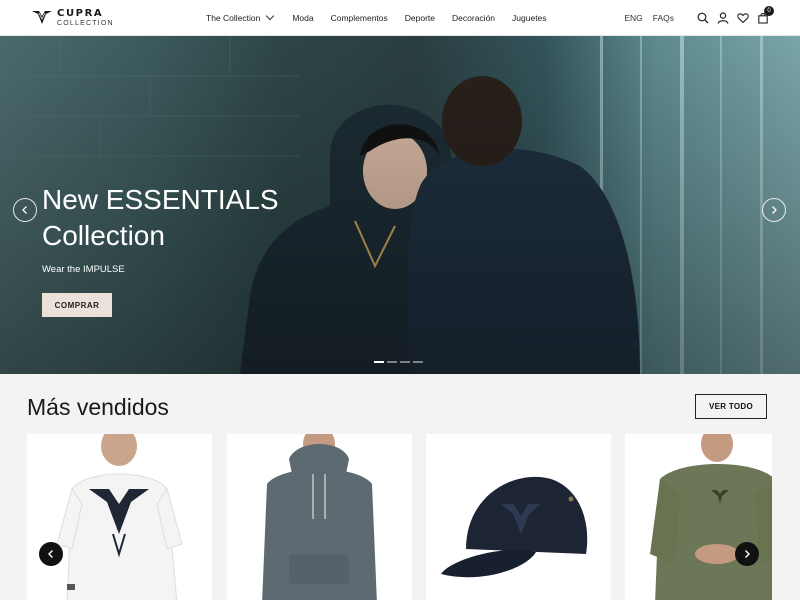 The height and width of the screenshot is (600, 800). I want to click on nav-label: Complementos, so click(359, 18).